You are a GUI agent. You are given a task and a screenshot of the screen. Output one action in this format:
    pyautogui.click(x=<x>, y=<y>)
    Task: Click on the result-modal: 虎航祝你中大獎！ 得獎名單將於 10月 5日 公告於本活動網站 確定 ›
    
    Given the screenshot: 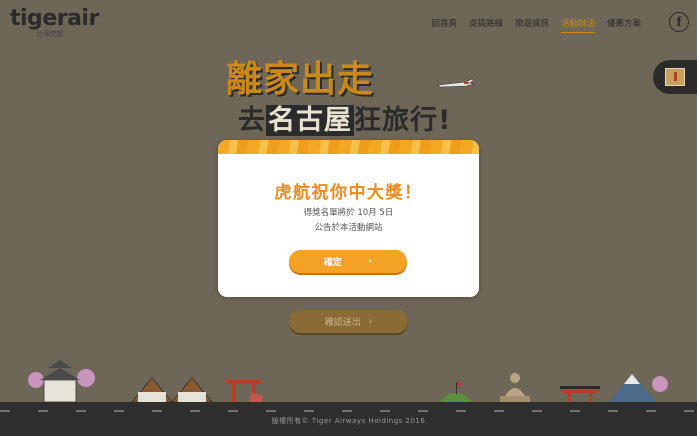 What is the action you would take?
    pyautogui.click(x=348, y=218)
    